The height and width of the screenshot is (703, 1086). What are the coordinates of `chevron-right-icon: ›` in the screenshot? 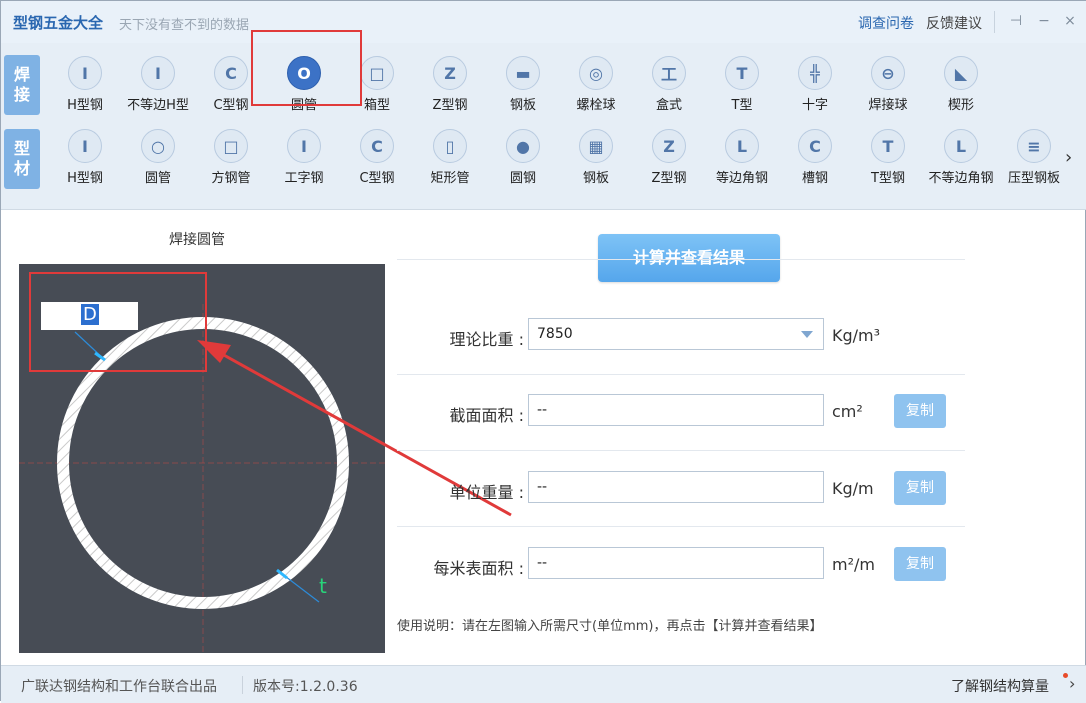 It's located at (1072, 683).